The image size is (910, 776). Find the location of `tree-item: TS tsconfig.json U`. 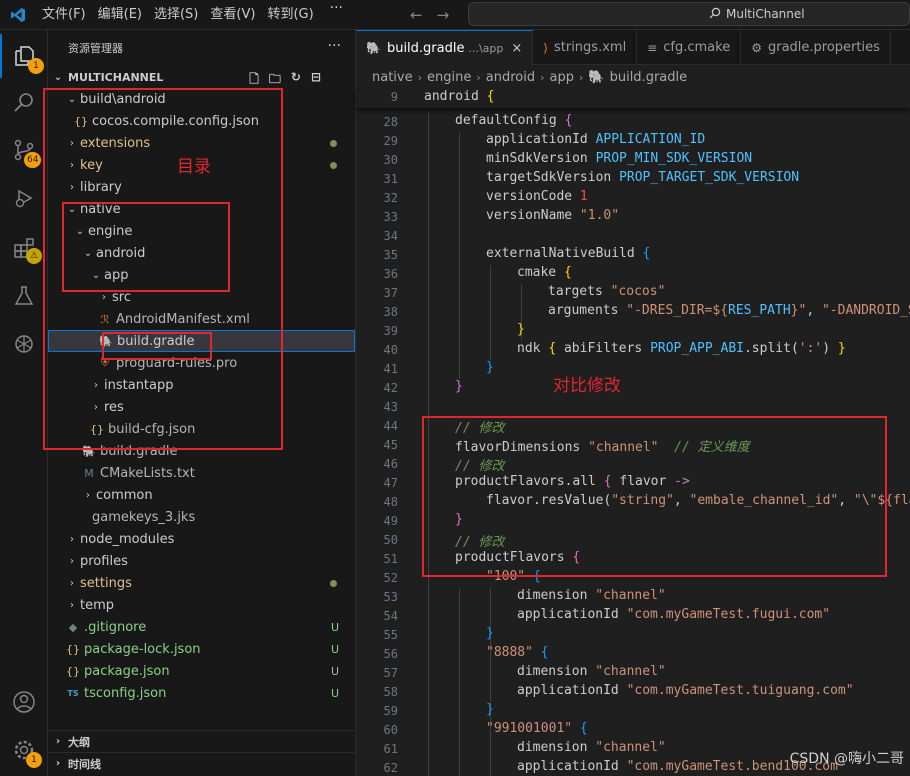

tree-item: TS tsconfig.json U is located at coordinates (201, 693).